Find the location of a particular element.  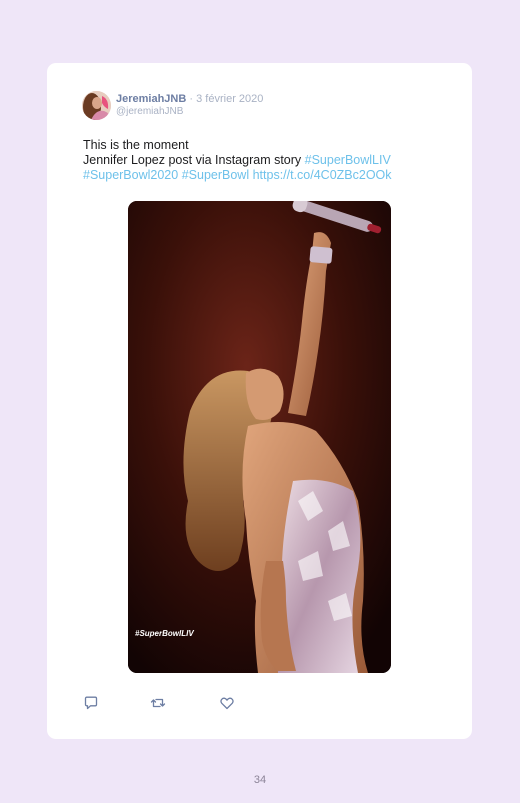

heart-icon is located at coordinates (227, 703).